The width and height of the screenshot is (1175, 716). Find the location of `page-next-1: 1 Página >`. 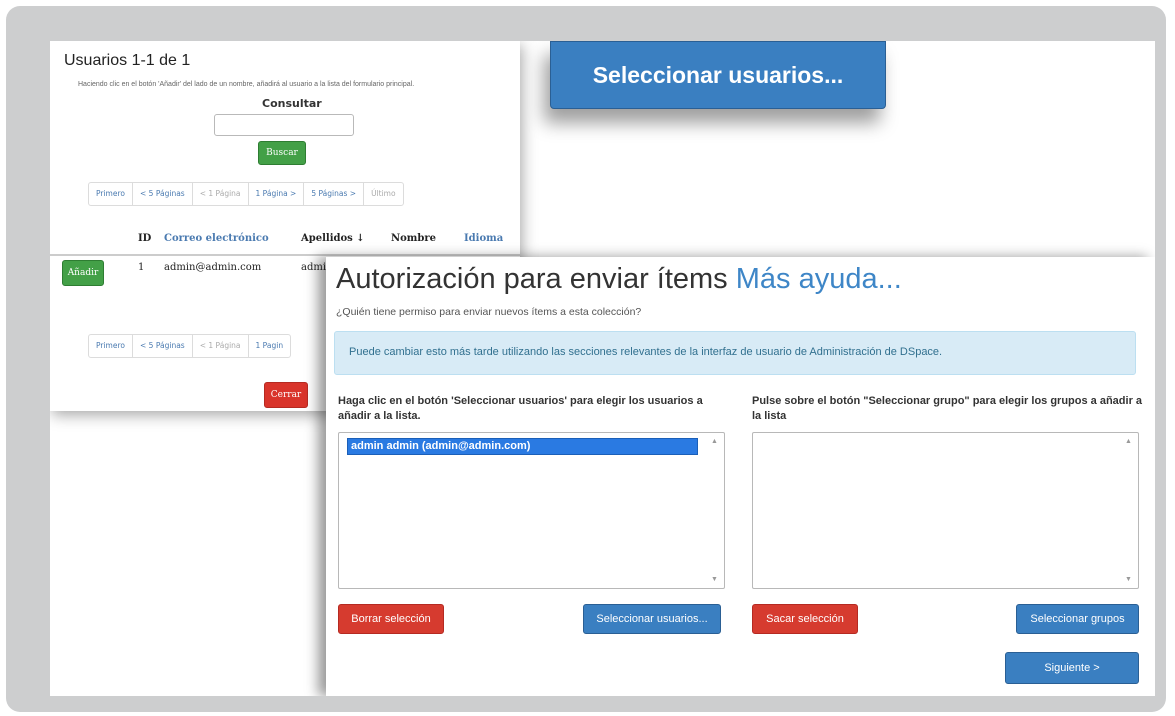

page-next-1: 1 Página > is located at coordinates (277, 194).